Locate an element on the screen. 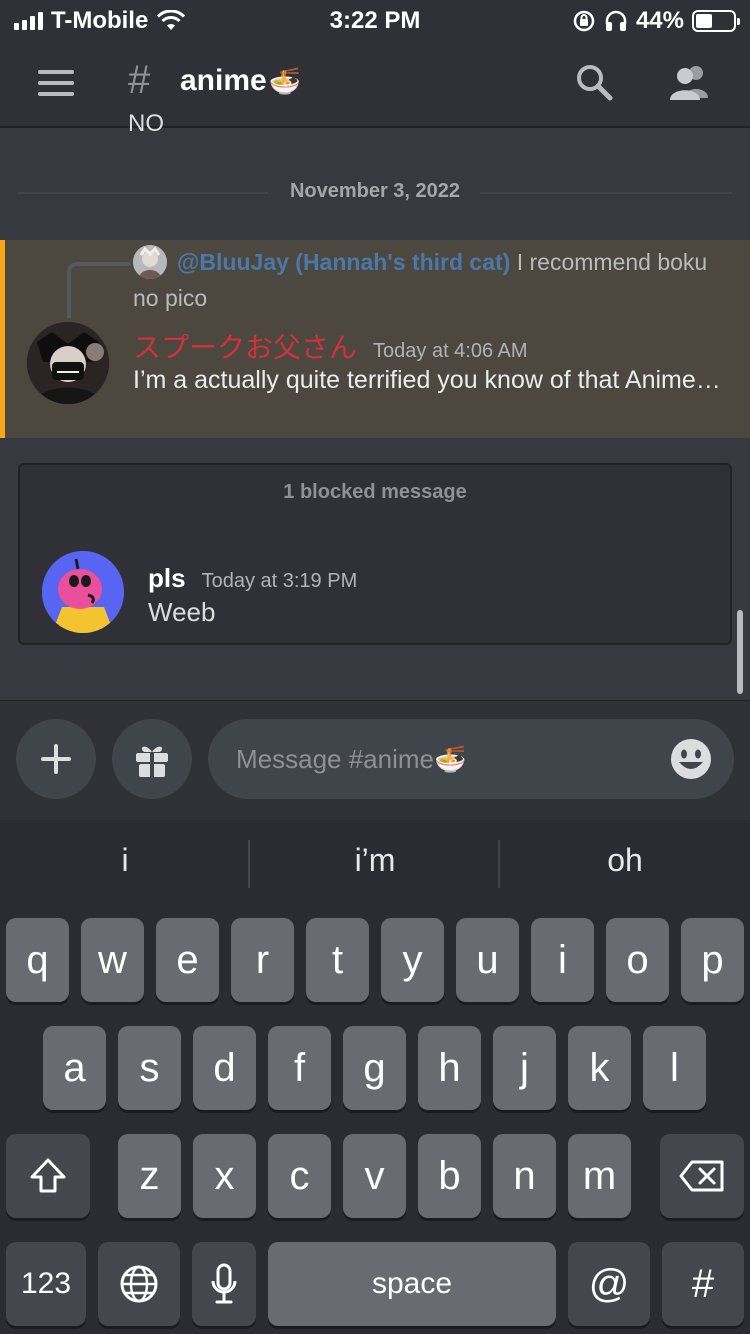  blocked-label: 1 blocked message is located at coordinates (375, 492).